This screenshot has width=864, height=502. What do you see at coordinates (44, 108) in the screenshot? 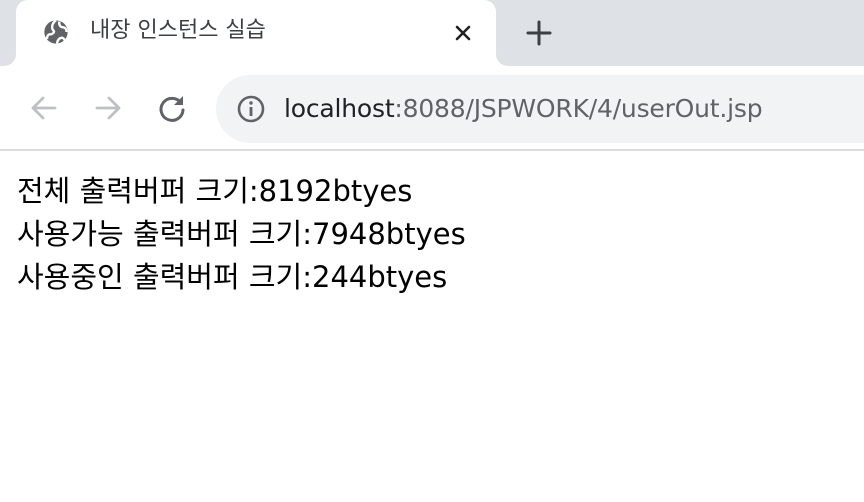
I see `arrow-left-icon` at bounding box center [44, 108].